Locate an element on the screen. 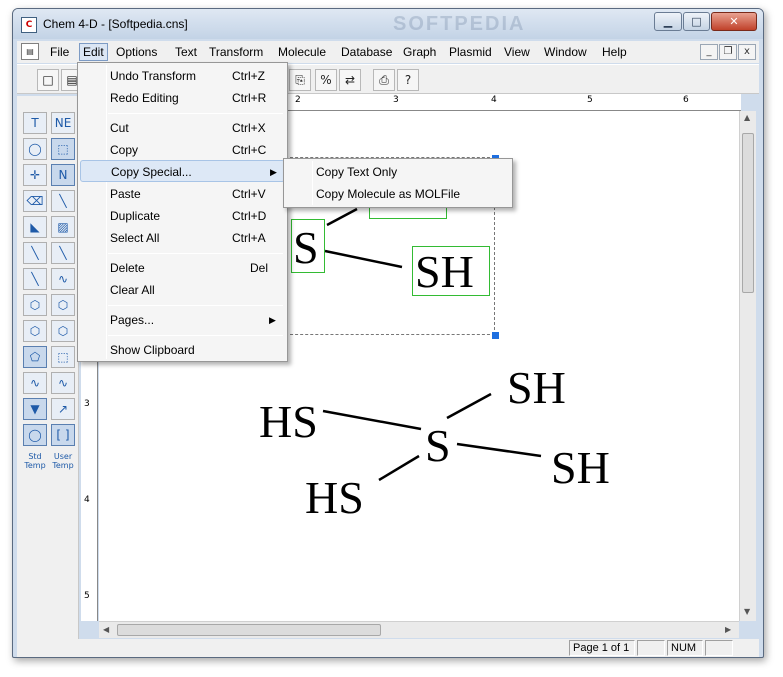 The image size is (783, 677). scroll-up-icon: ▲ is located at coordinates (747, 117).